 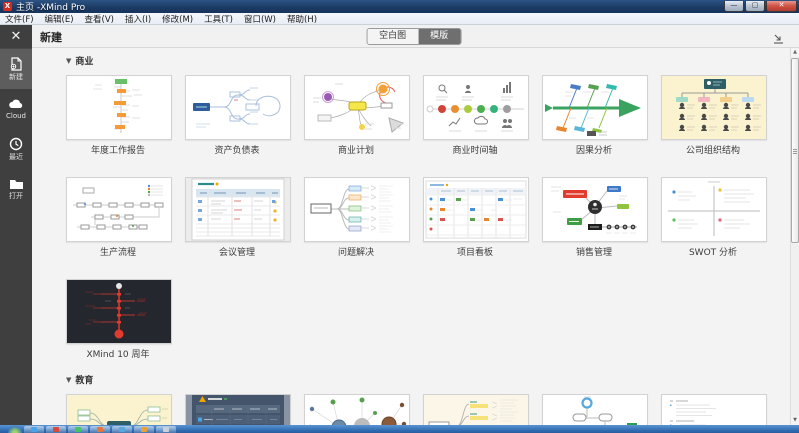 I want to click on minimize-icon: —, so click(x=734, y=6).